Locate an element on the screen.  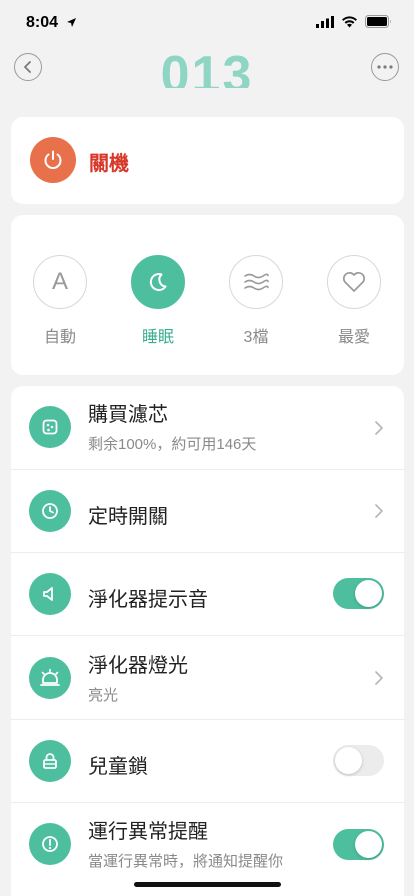
wifi-icon is located at coordinates (349, 21).